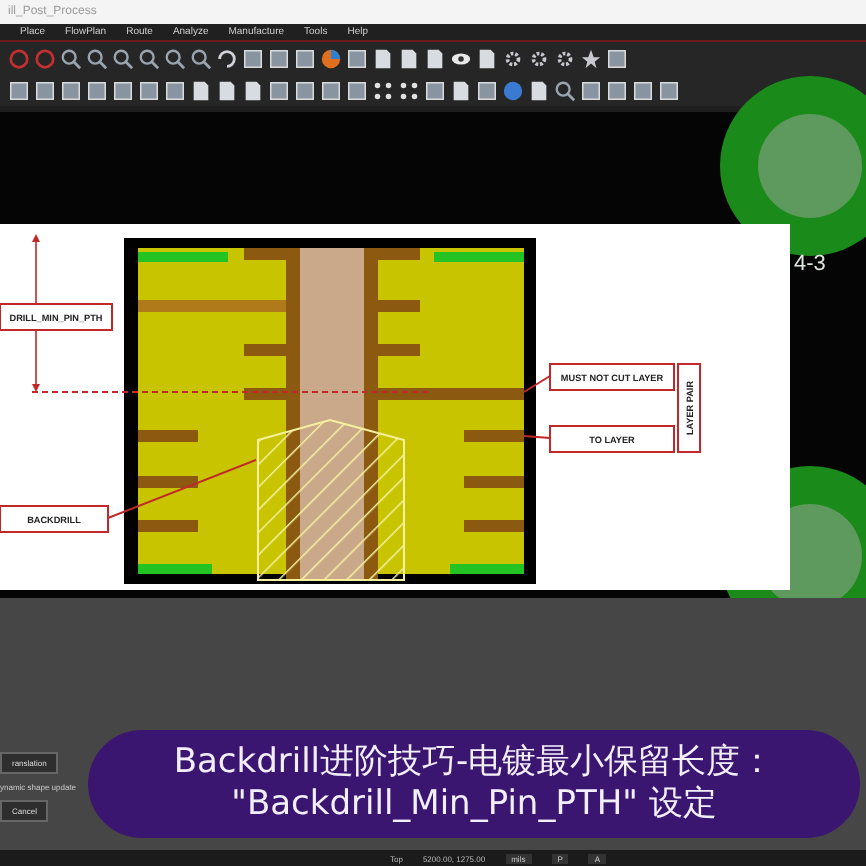 The height and width of the screenshot is (866, 866). Describe the element at coordinates (227, 58) in the screenshot. I see `refresh-icon` at that location.